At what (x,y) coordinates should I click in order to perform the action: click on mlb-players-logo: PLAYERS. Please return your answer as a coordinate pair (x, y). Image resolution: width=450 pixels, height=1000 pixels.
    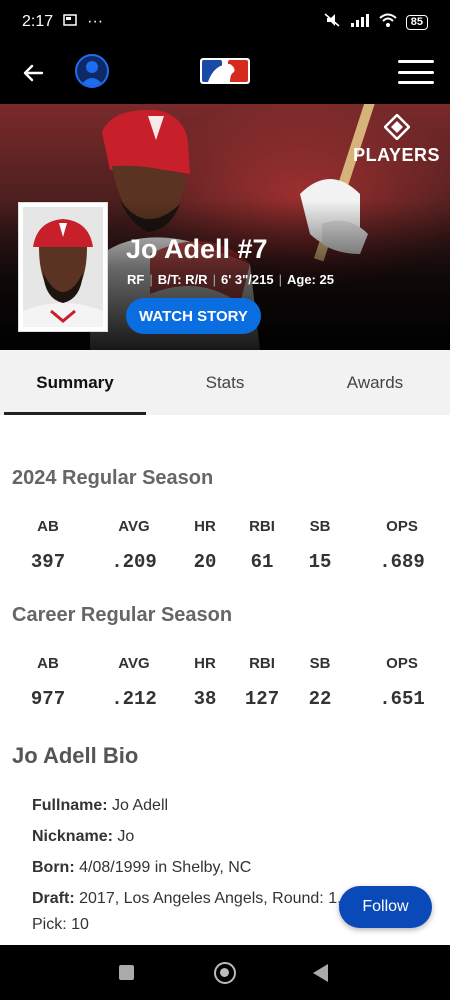
    Looking at the image, I should click on (396, 139).